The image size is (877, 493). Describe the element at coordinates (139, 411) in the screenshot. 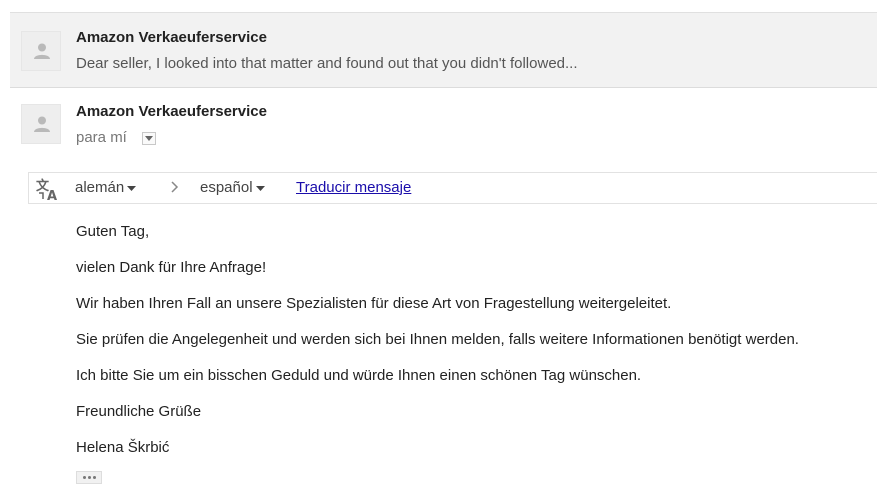

I see `body-line: Freundliche Grüße` at that location.